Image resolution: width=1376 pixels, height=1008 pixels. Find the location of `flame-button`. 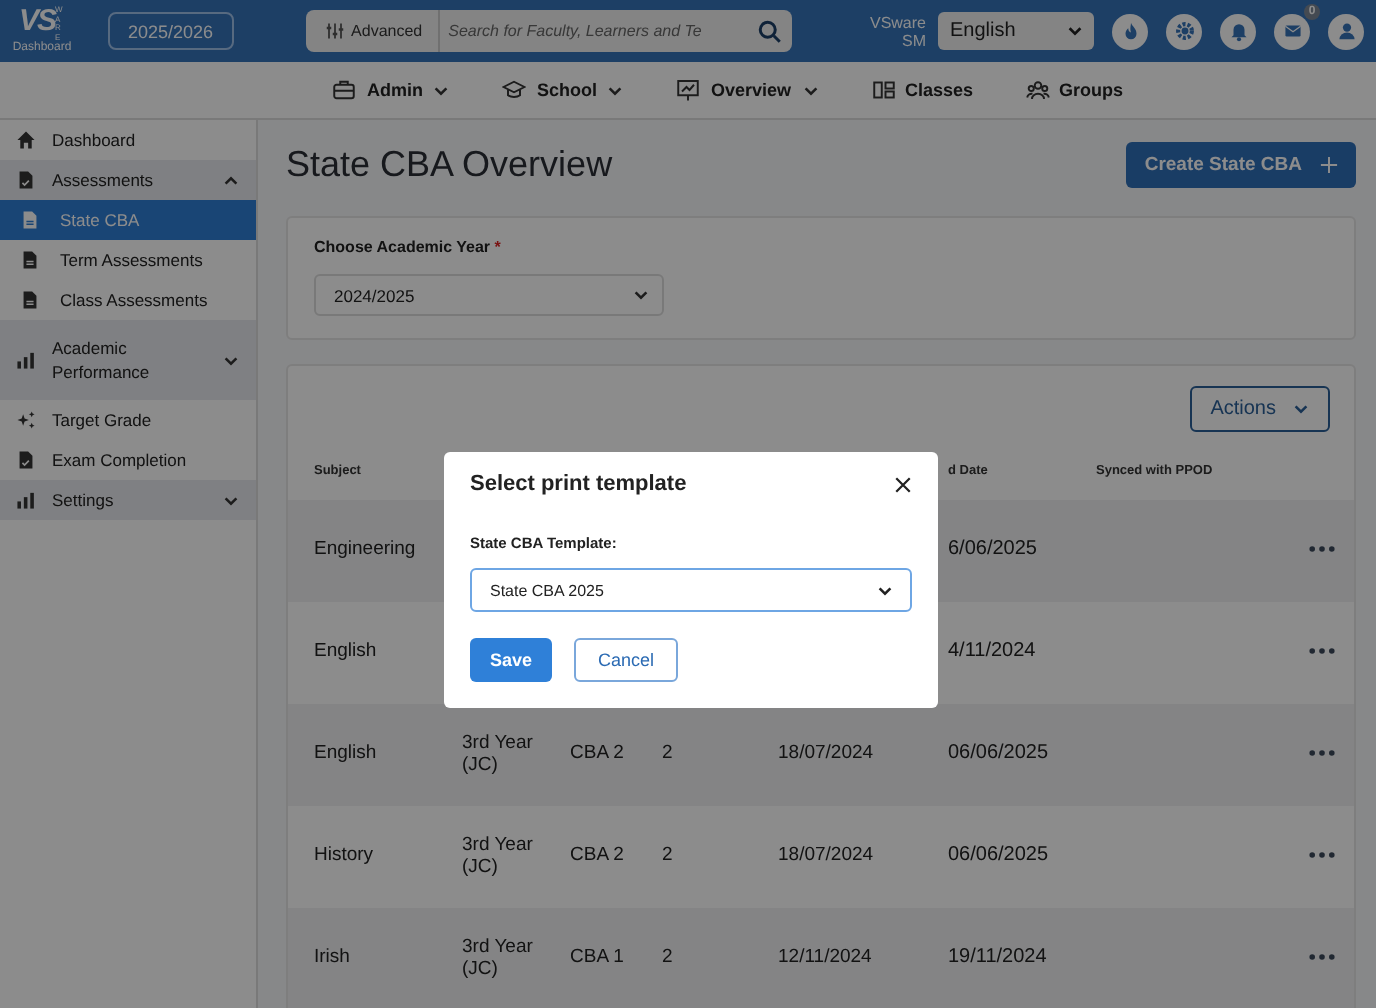

flame-button is located at coordinates (1130, 31).